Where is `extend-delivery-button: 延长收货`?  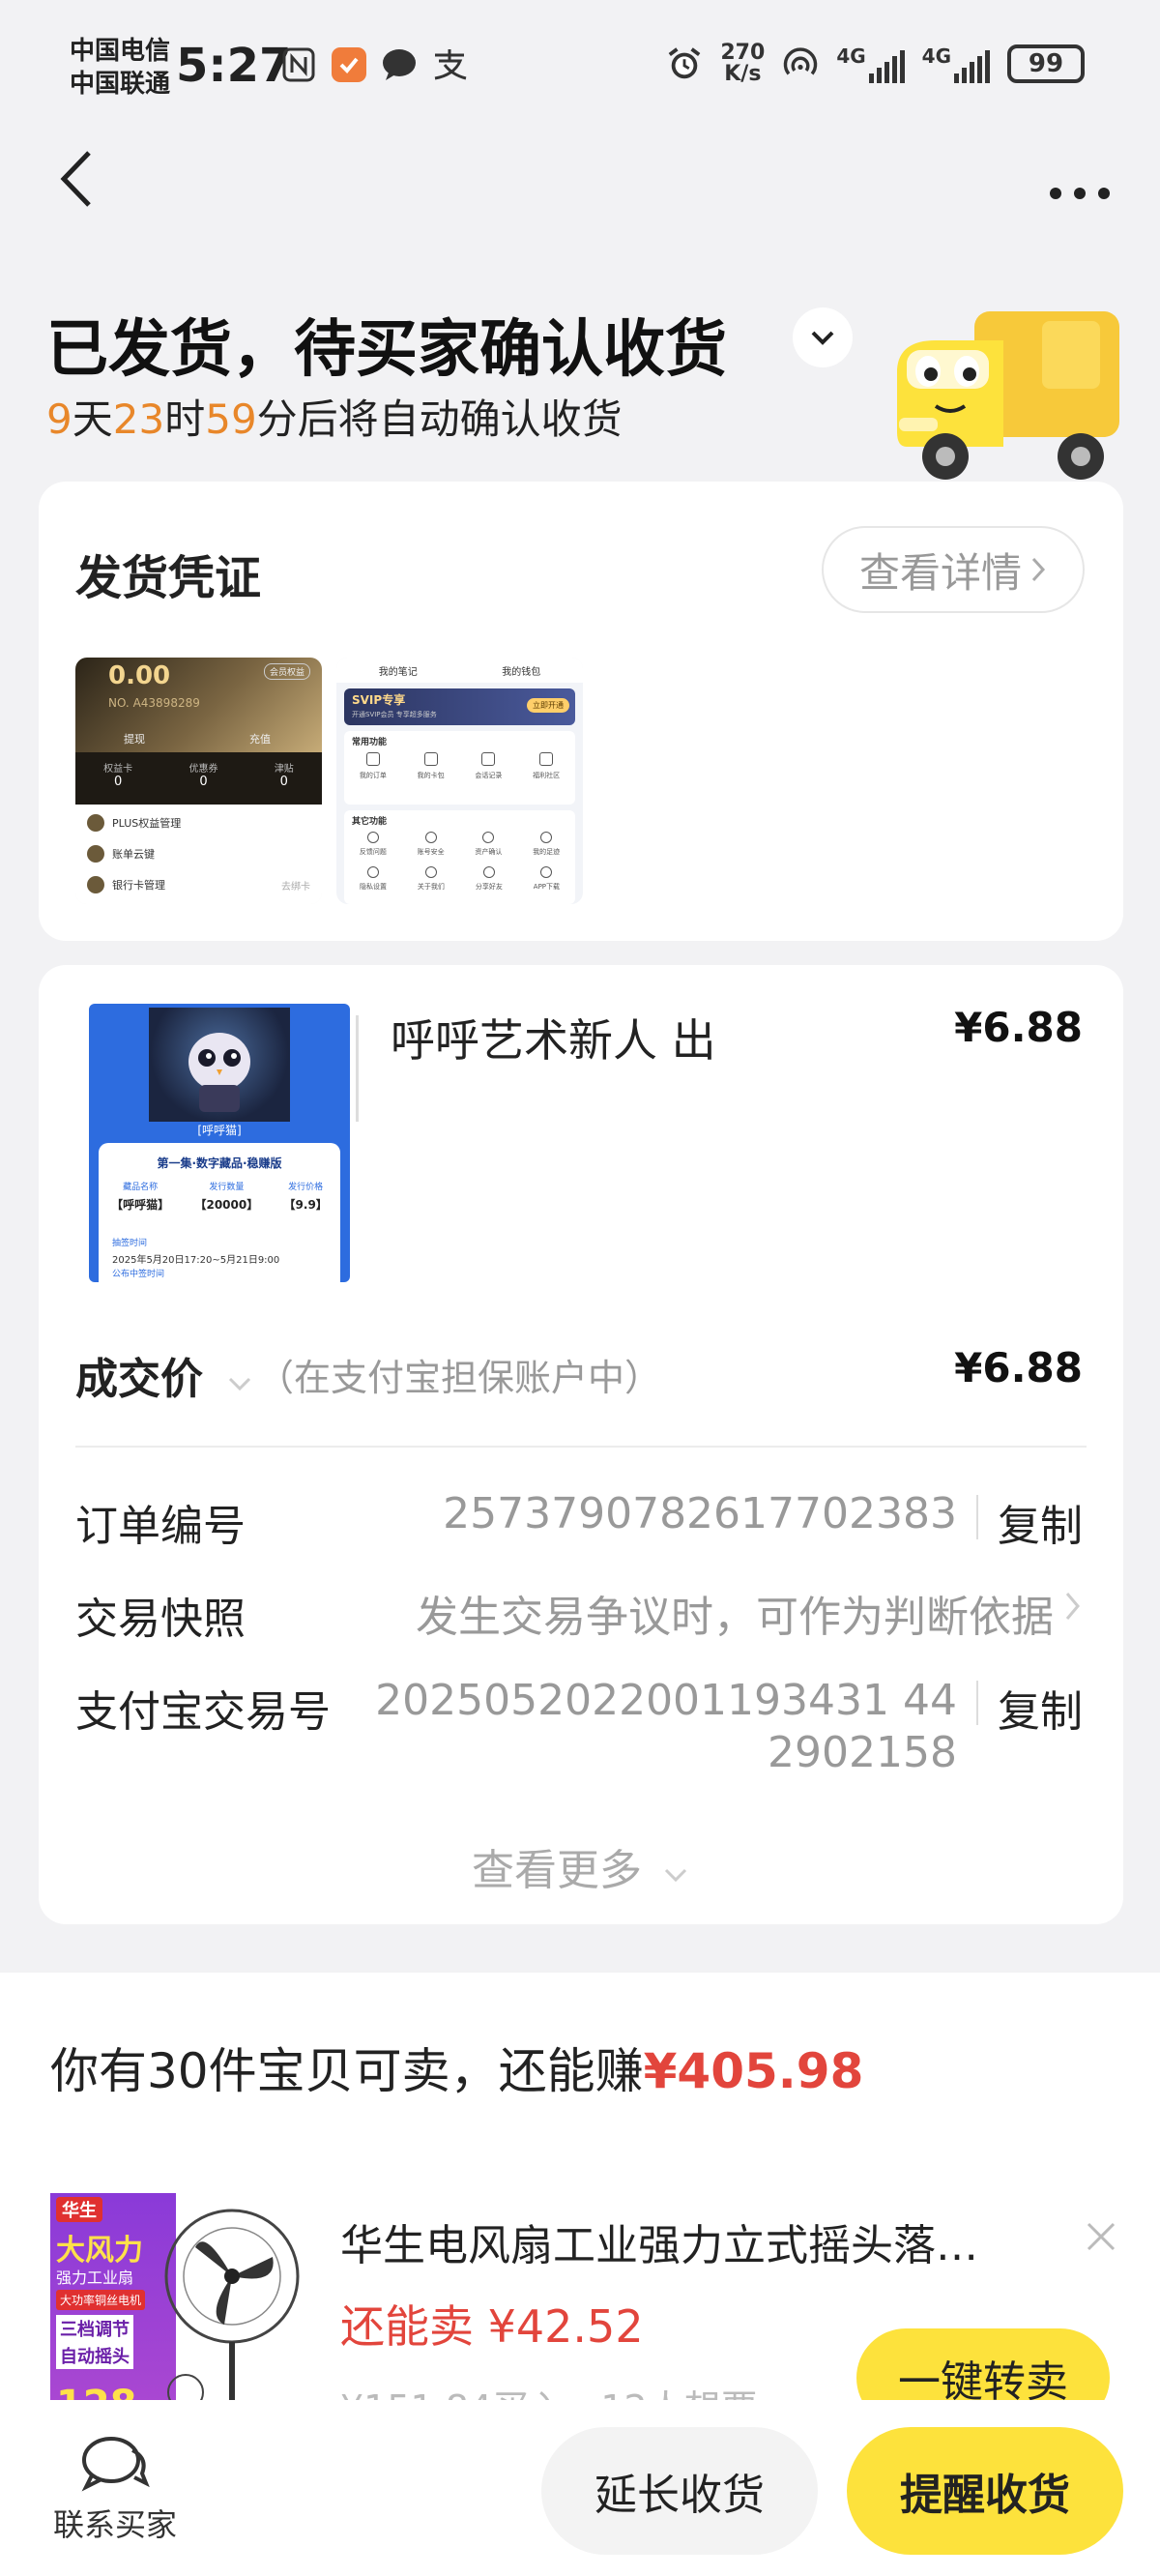 extend-delivery-button: 延长收货 is located at coordinates (680, 2491).